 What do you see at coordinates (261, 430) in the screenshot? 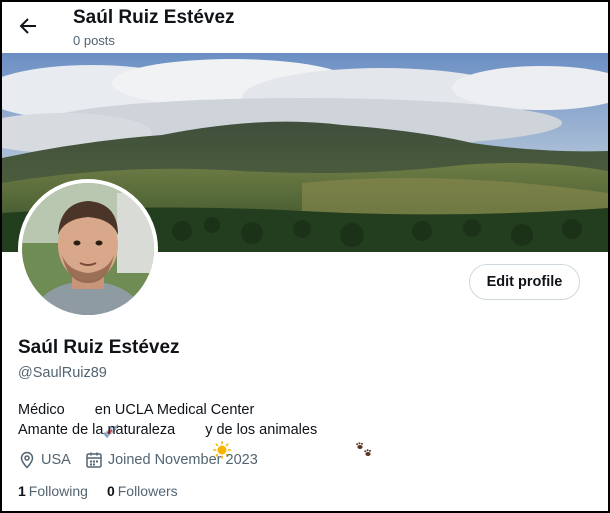
I see `bio-text: y de los animales` at bounding box center [261, 430].